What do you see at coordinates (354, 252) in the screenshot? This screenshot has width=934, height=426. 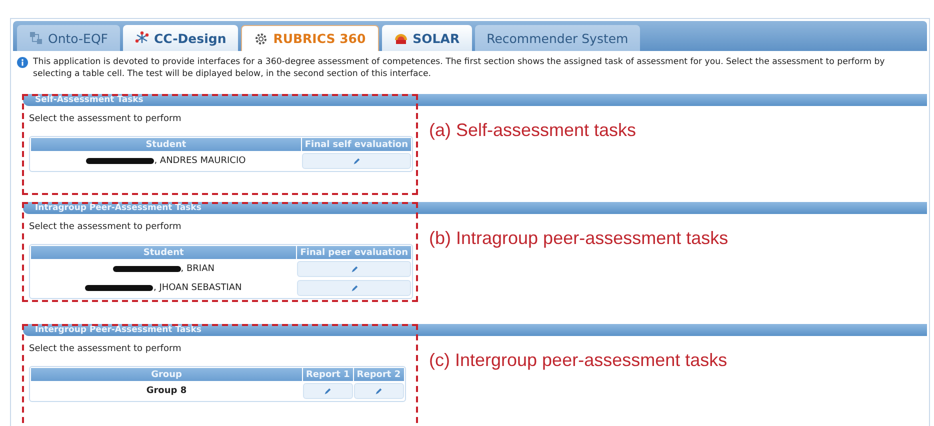 I see `column-header: Final peer evaluation` at bounding box center [354, 252].